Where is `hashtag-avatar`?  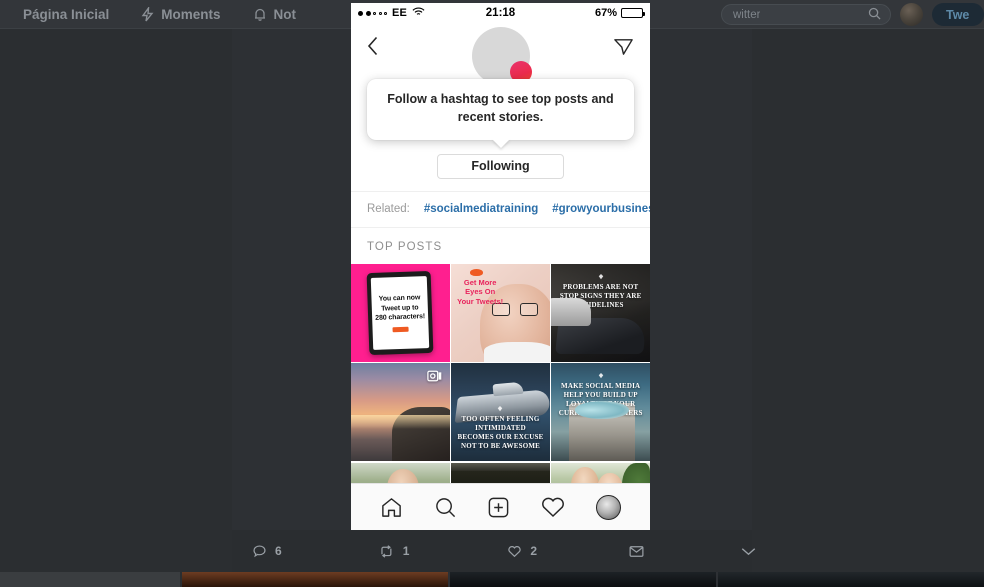
hashtag-avatar is located at coordinates (501, 56).